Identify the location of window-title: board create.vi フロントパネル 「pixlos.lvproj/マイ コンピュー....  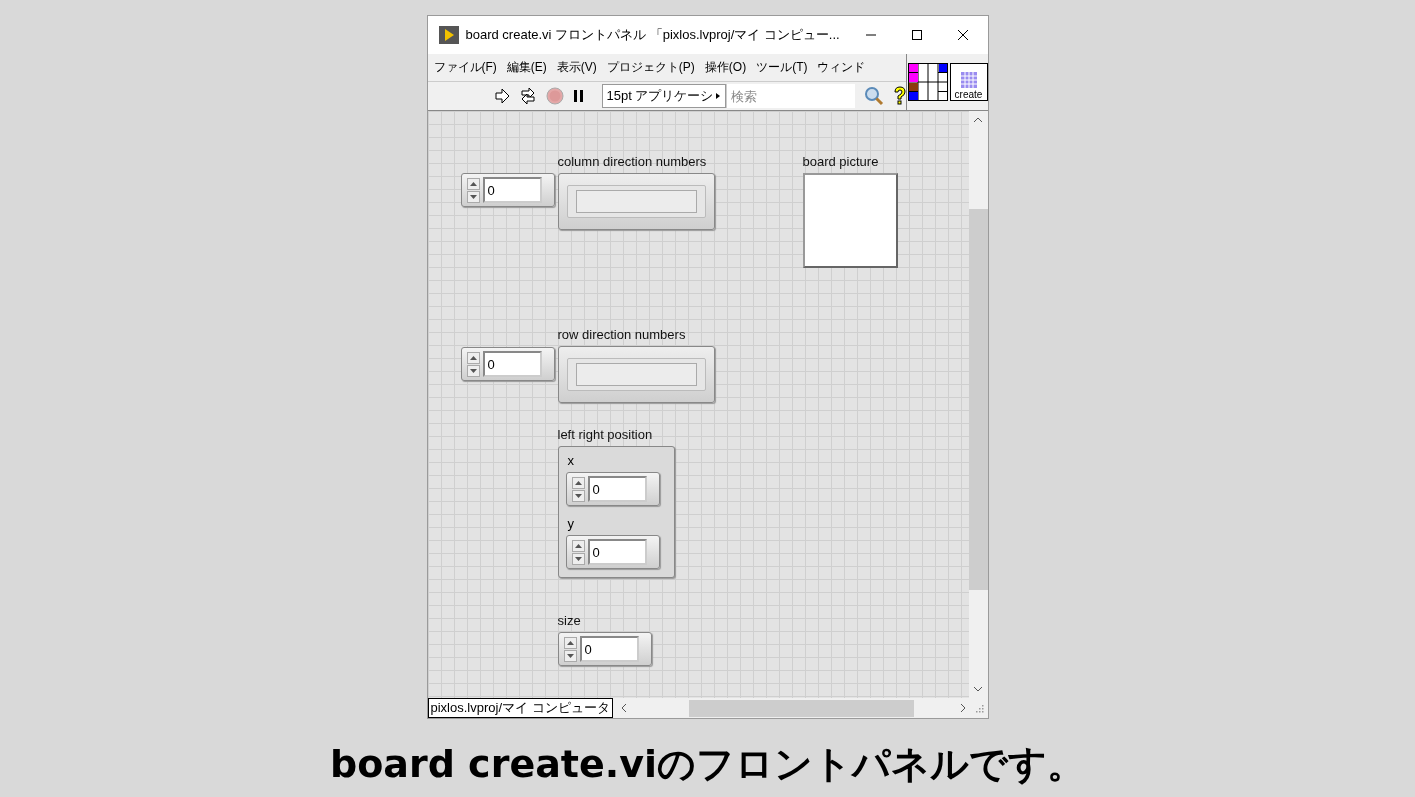
(653, 35).